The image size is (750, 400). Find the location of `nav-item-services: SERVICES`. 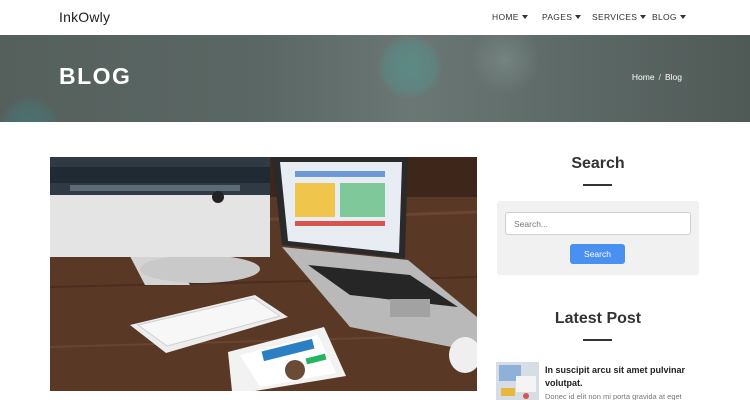

nav-item-services: SERVICES is located at coordinates (619, 17).